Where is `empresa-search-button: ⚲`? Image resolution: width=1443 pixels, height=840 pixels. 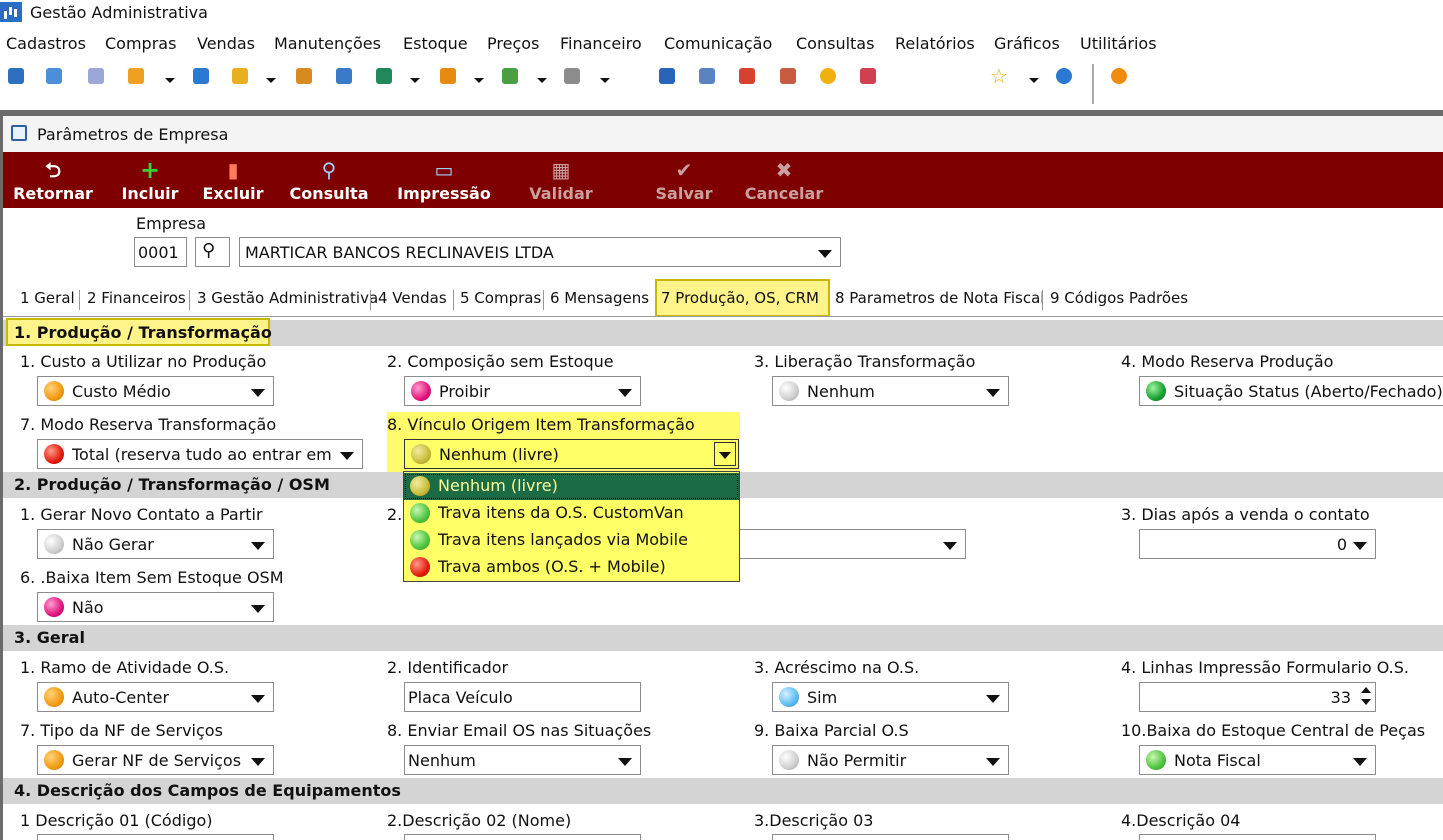
empresa-search-button: ⚲ is located at coordinates (212, 252).